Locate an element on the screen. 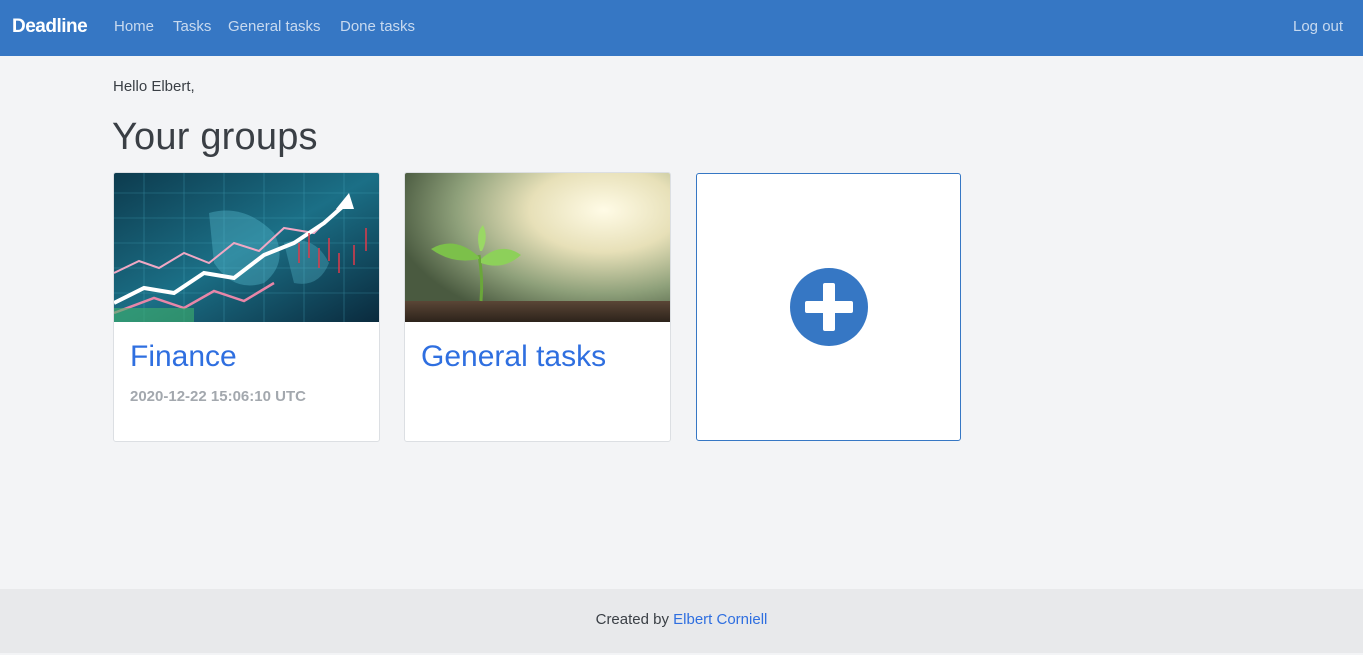 Image resolution: width=1363 pixels, height=655 pixels. group-card-finance: Finance 2020-12-22 15:06:10 UTC is located at coordinates (246, 307).